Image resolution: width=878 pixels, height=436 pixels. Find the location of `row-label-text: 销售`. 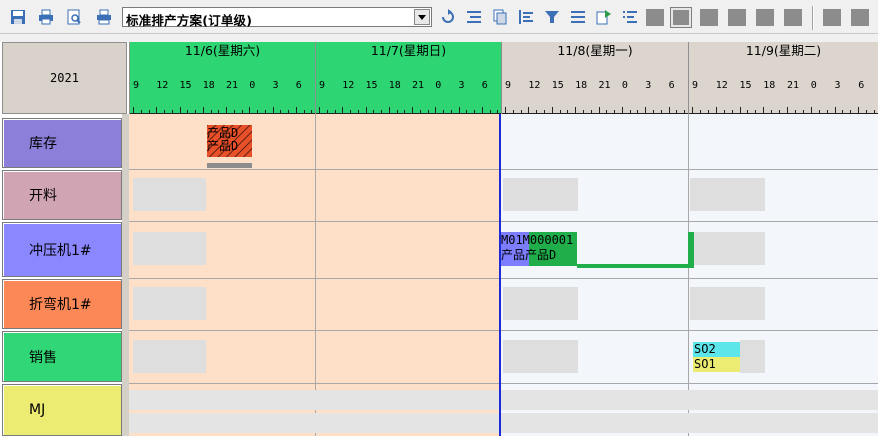

row-label-text: 销售 is located at coordinates (43, 357).